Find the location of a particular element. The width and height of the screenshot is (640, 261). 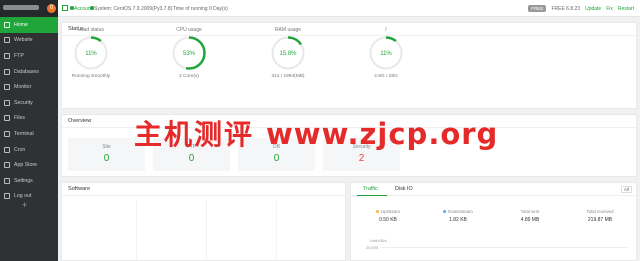

sidebar-item-label: Log out is located at coordinates (23, 196).